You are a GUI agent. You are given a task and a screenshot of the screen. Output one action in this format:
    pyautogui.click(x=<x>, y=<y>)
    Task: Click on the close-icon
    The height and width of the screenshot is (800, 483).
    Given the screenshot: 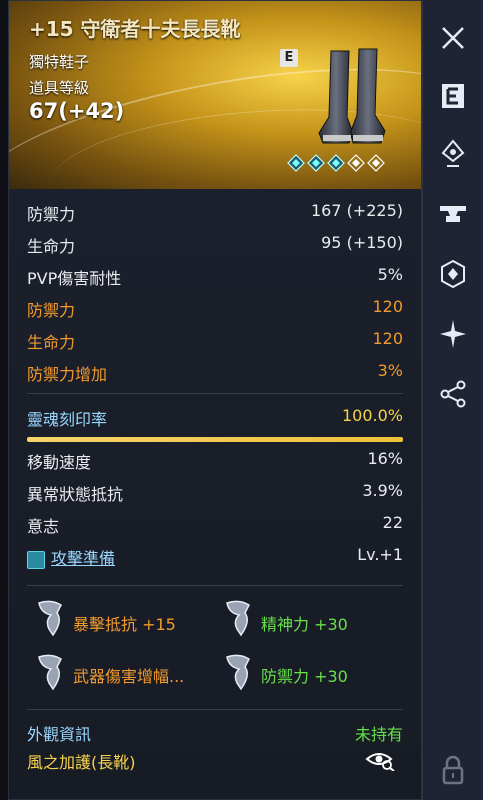 What is the action you would take?
    pyautogui.click(x=453, y=38)
    